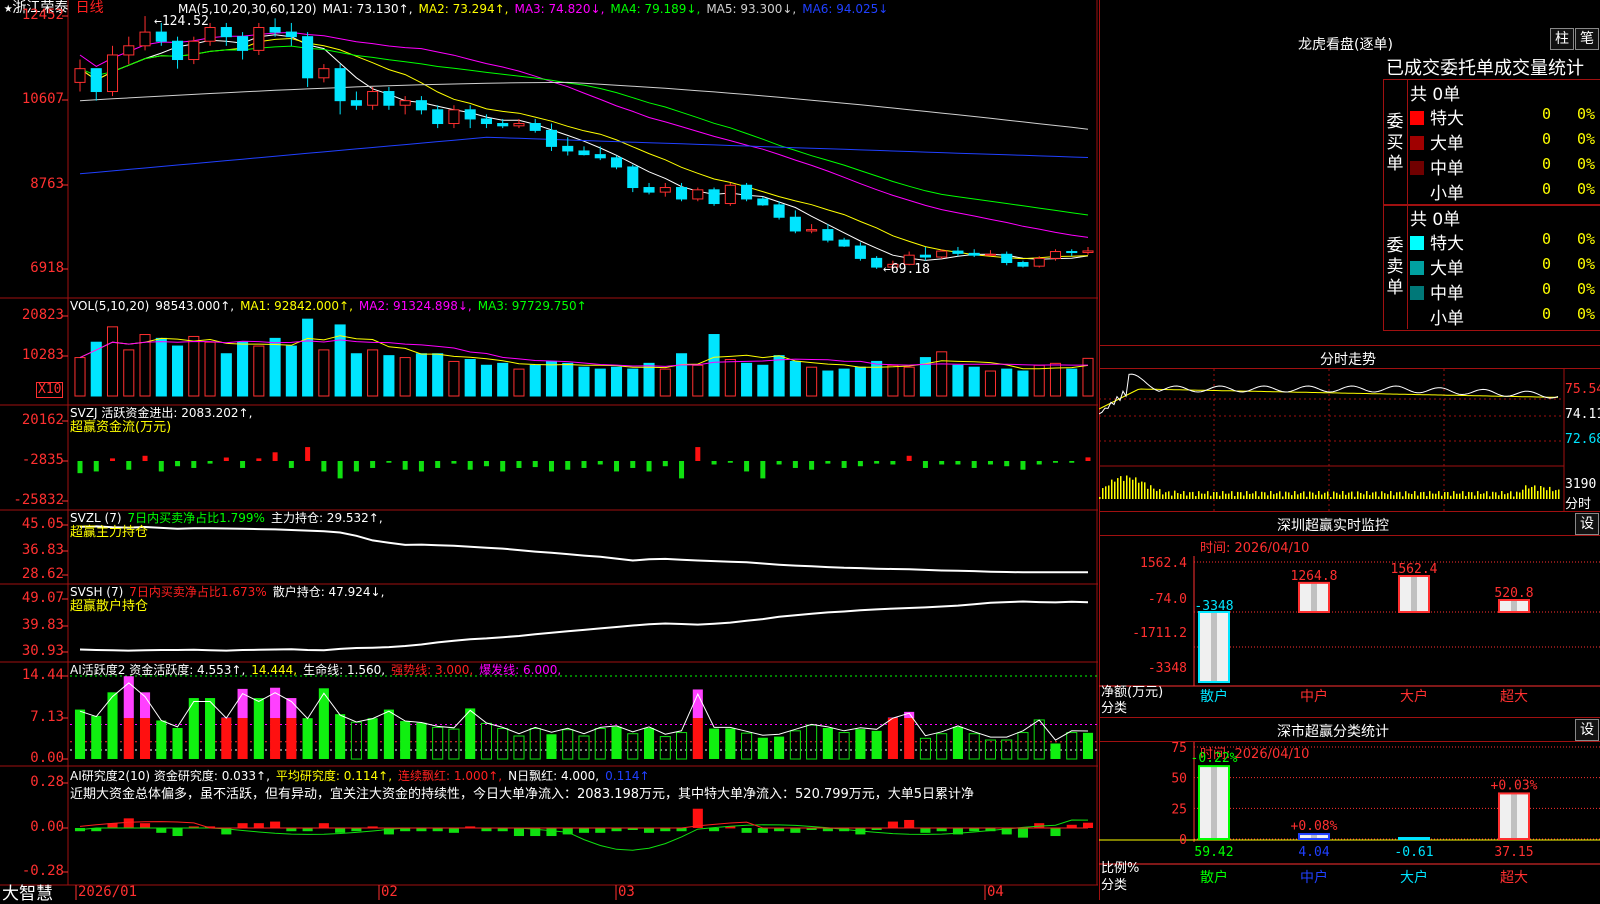 This screenshot has width=1600, height=904. I want to click on axis-tick-label: 10283, so click(32, 355).